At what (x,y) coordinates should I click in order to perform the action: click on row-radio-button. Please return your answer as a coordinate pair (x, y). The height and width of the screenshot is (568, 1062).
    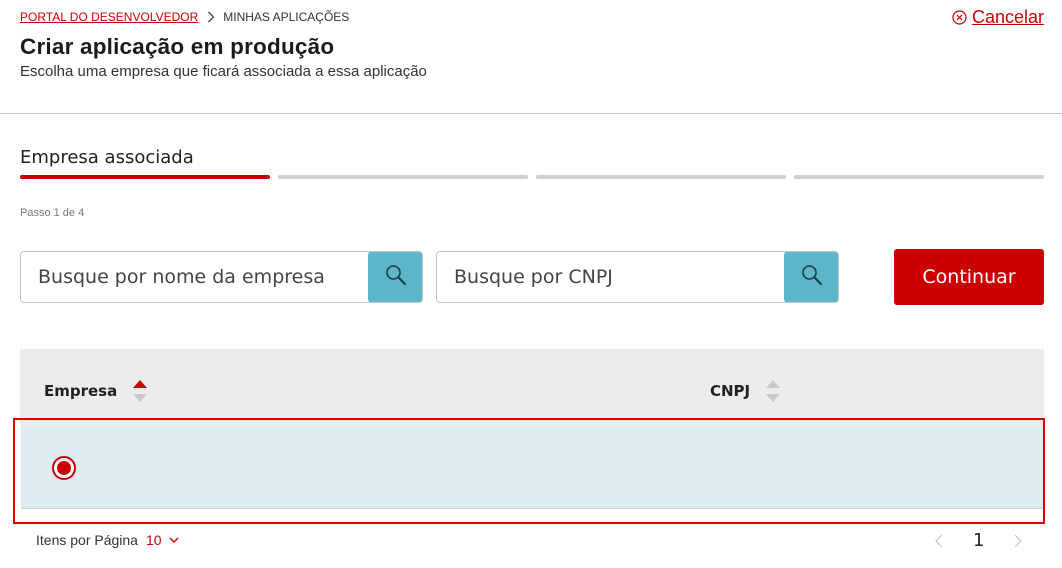
    Looking at the image, I should click on (64, 468).